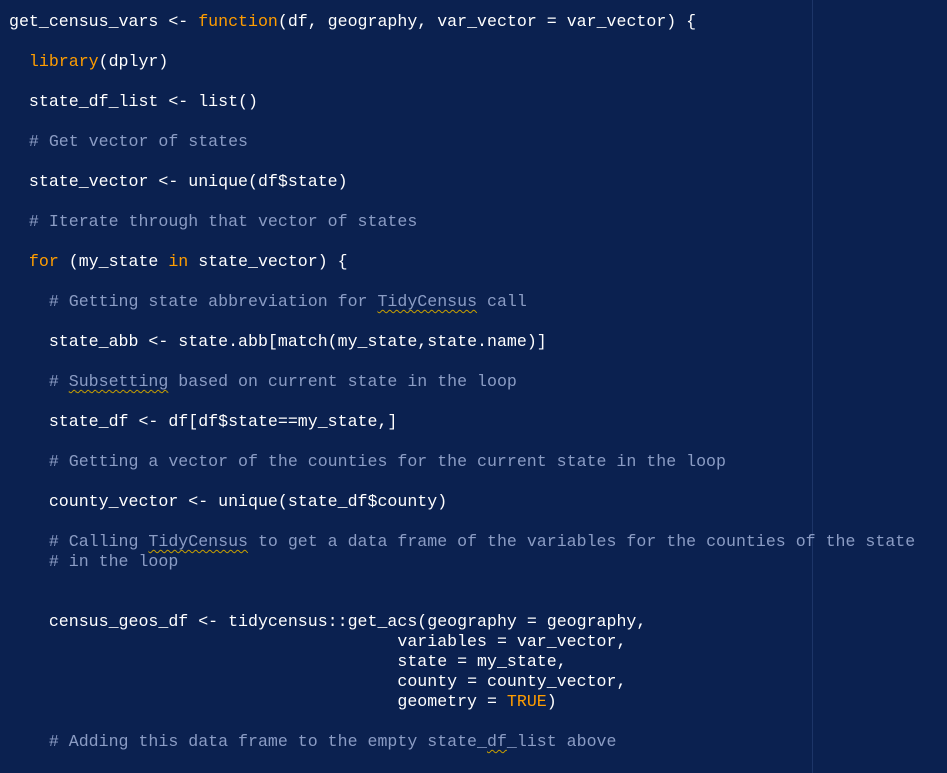  What do you see at coordinates (63, 61) in the screenshot?
I see `code-token: library` at bounding box center [63, 61].